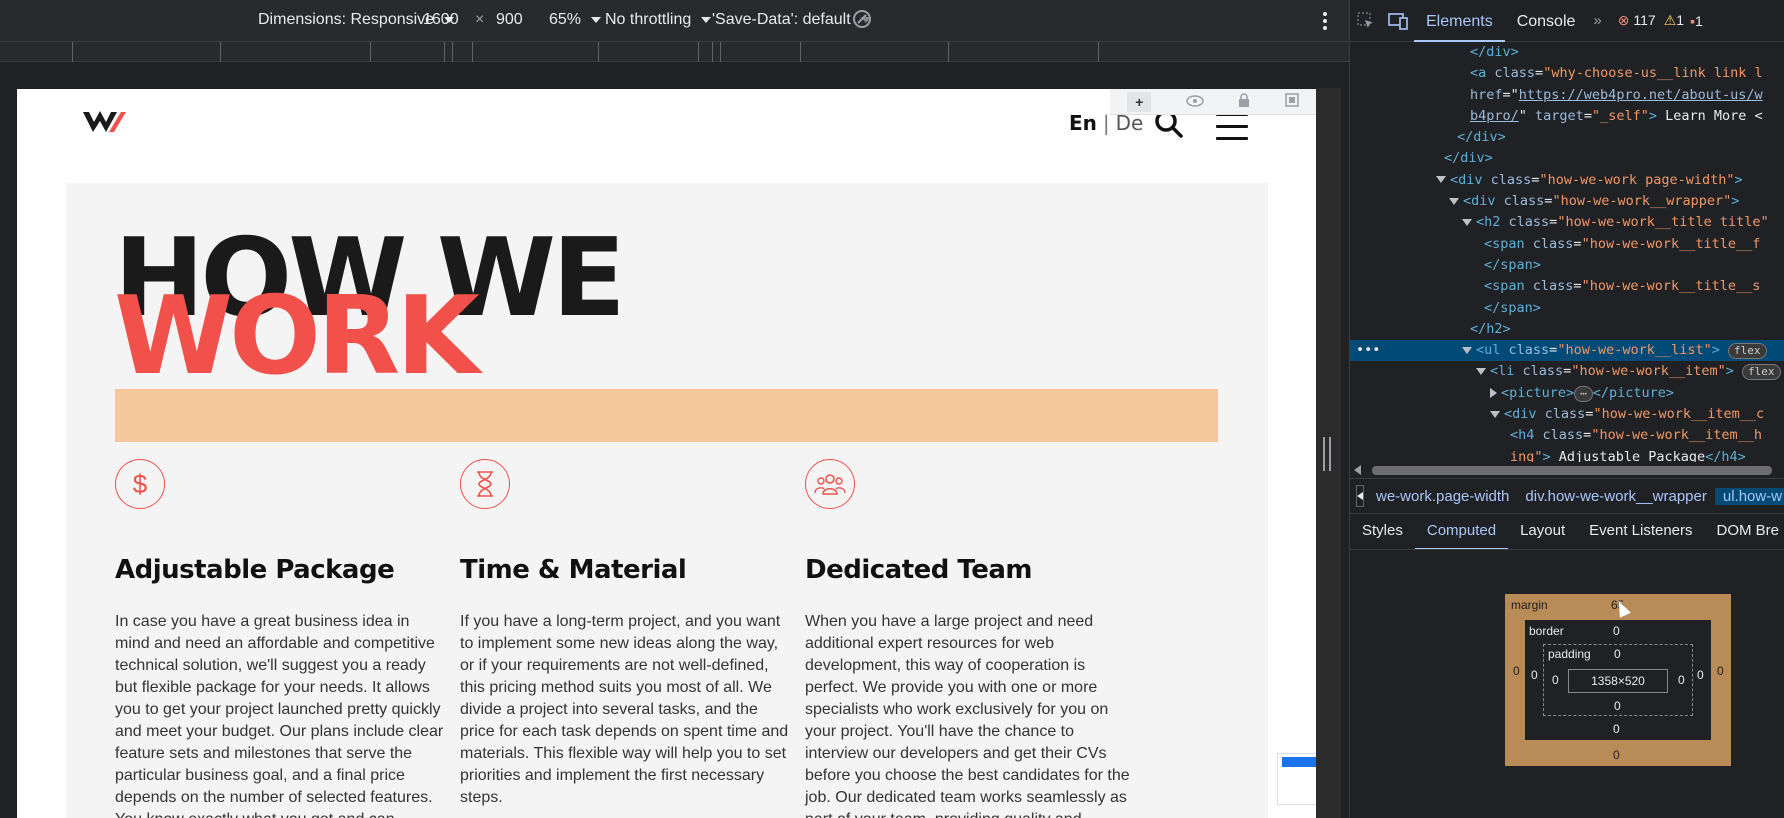 Image resolution: width=1784 pixels, height=818 pixels. Describe the element at coordinates (830, 484) in the screenshot. I see `team-icon` at that location.